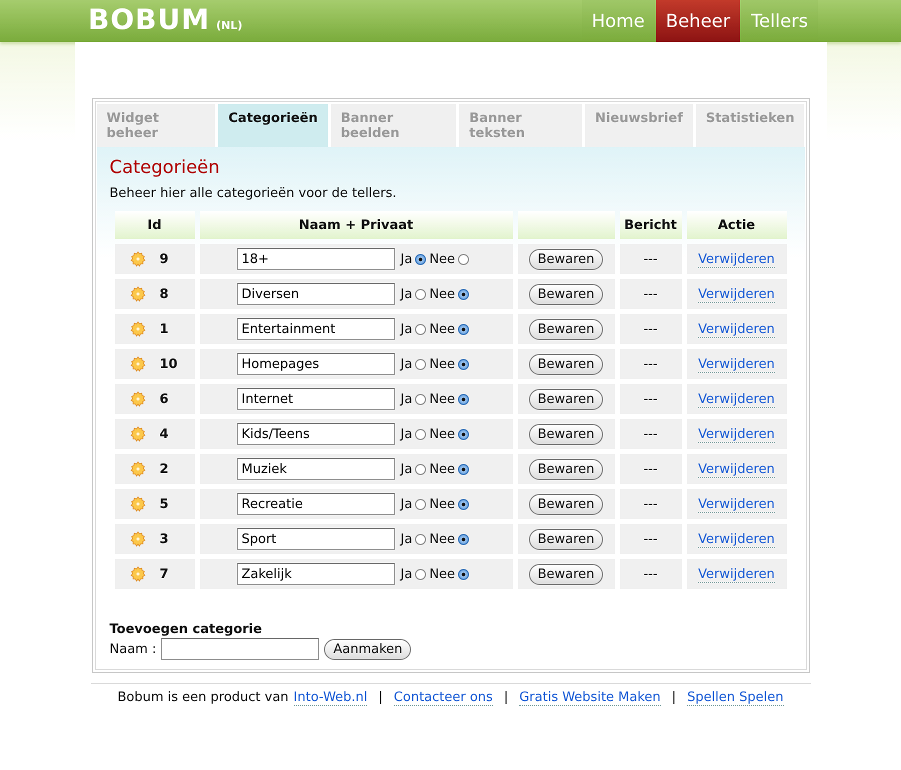 Image resolution: width=901 pixels, height=770 pixels. I want to click on nav-tab: Beheer, so click(698, 21).